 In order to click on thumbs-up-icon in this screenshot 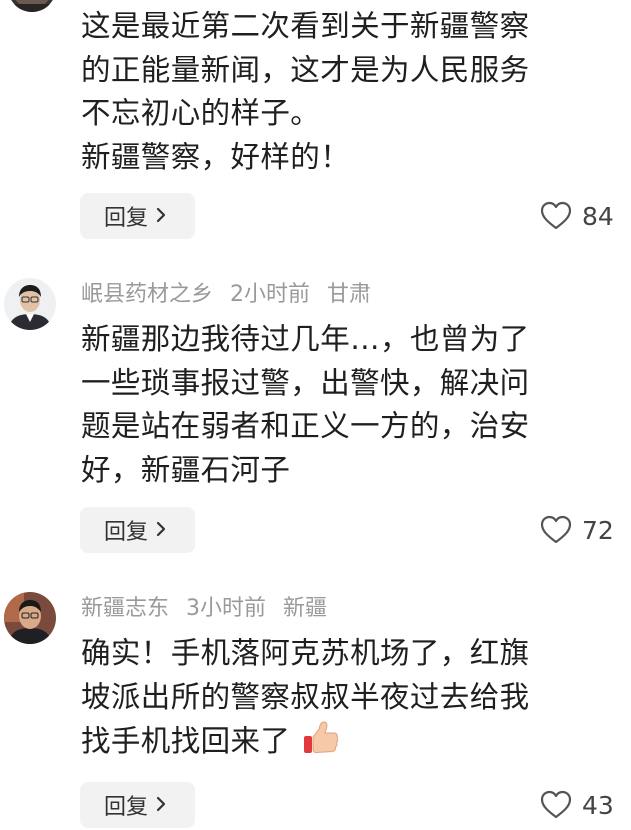, I will do `click(321, 744)`.